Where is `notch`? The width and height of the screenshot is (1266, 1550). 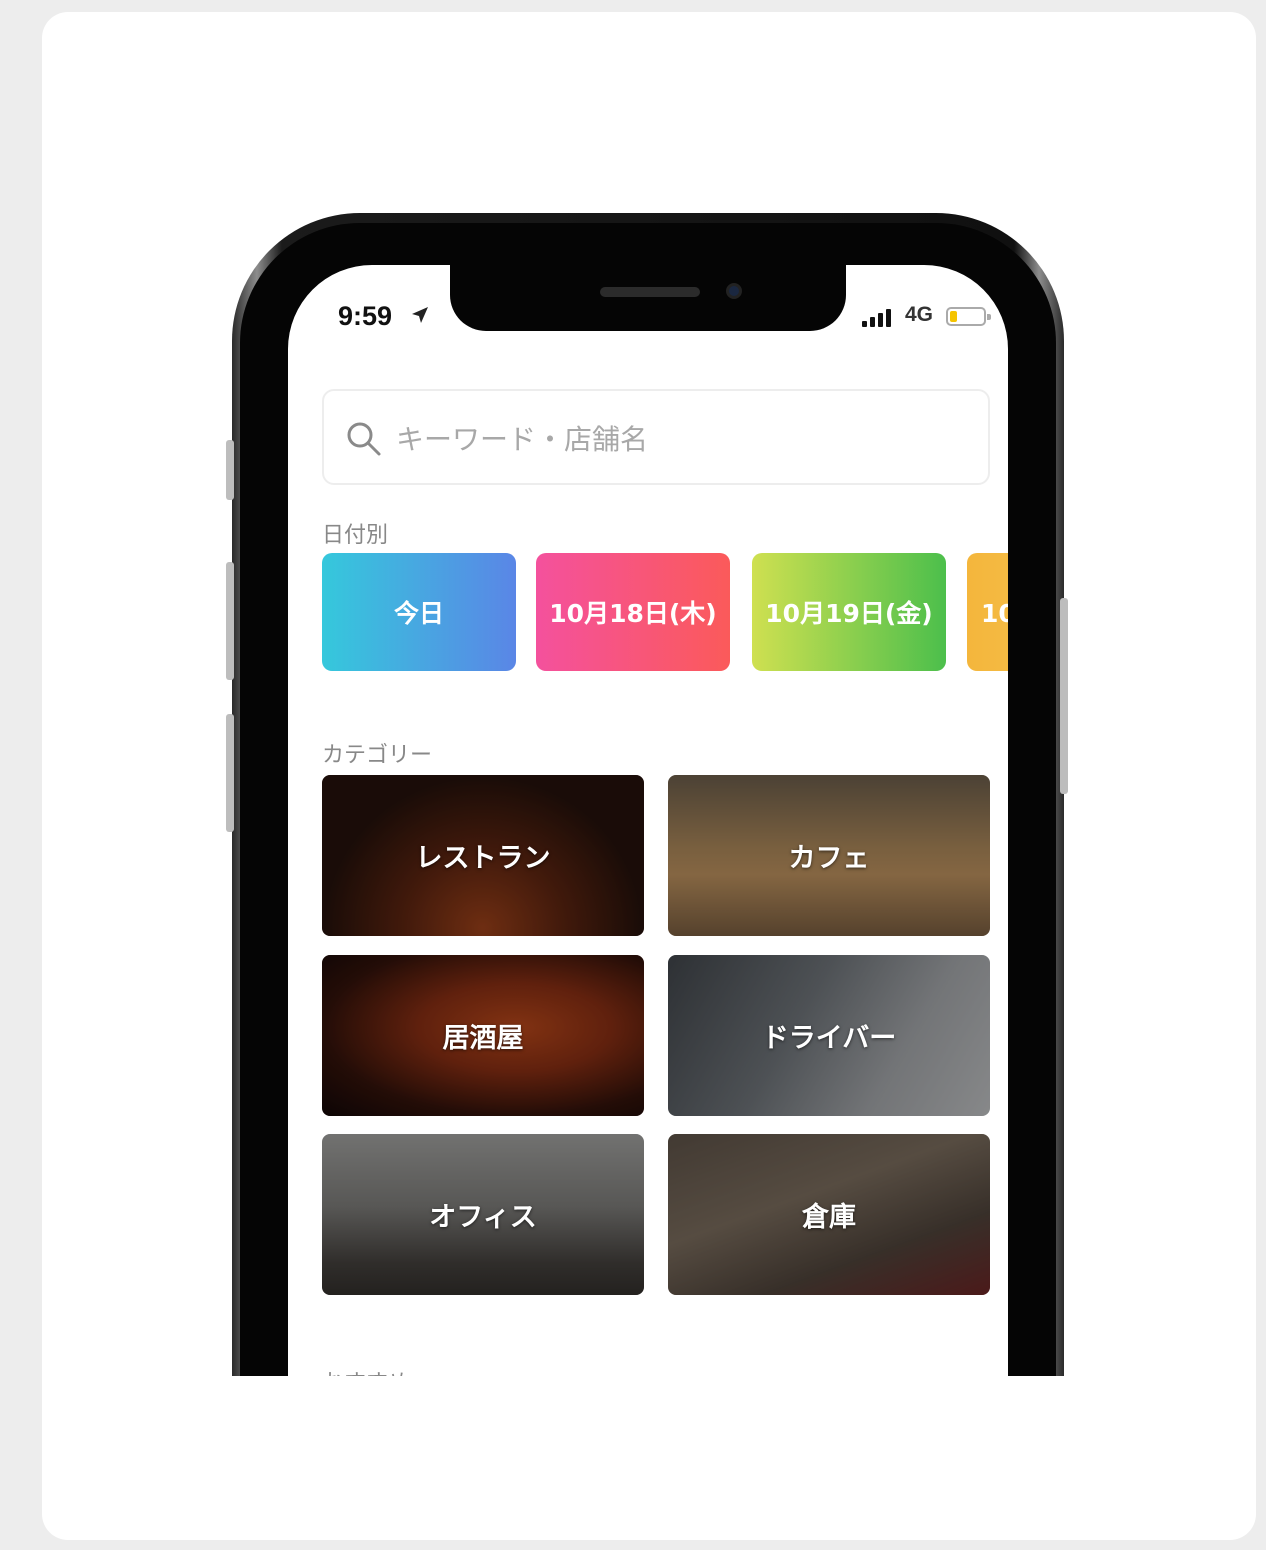 notch is located at coordinates (648, 298).